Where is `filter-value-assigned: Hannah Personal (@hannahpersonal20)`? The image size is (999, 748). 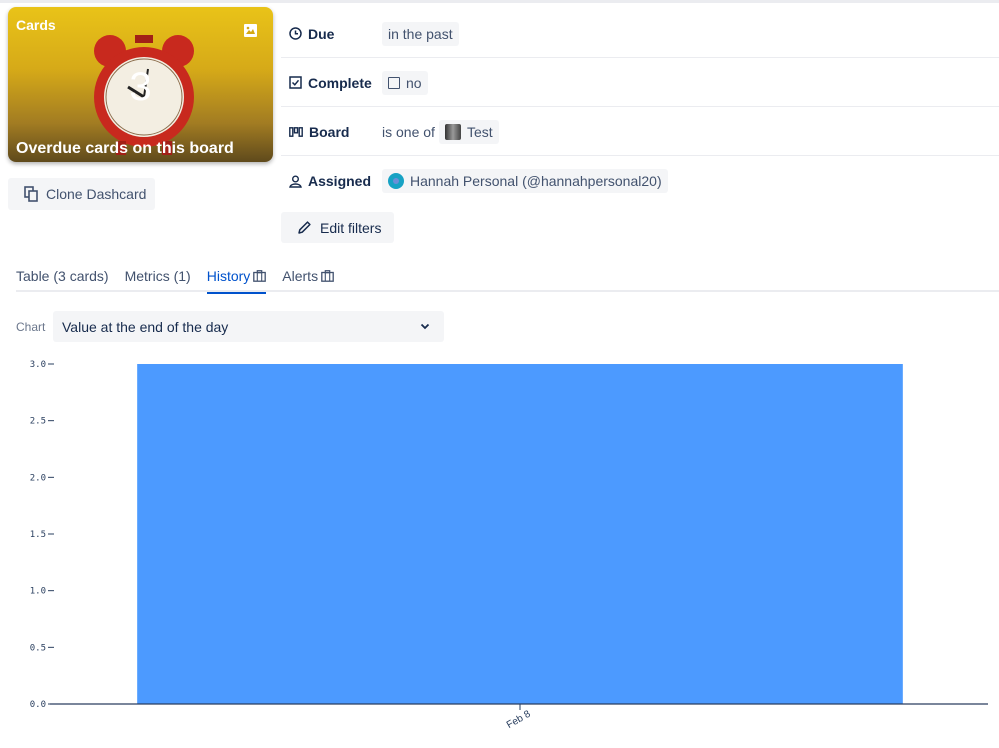
filter-value-assigned: Hannah Personal (@hannahpersonal20) is located at coordinates (525, 181).